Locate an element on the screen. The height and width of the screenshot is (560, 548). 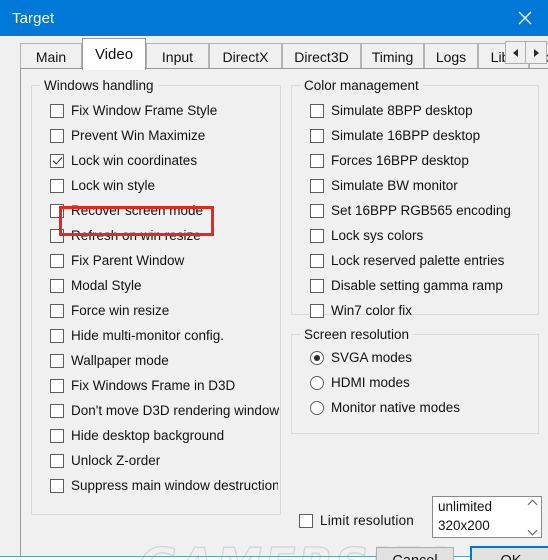
checkbox-modal-style: Modal Style is located at coordinates (96, 286).